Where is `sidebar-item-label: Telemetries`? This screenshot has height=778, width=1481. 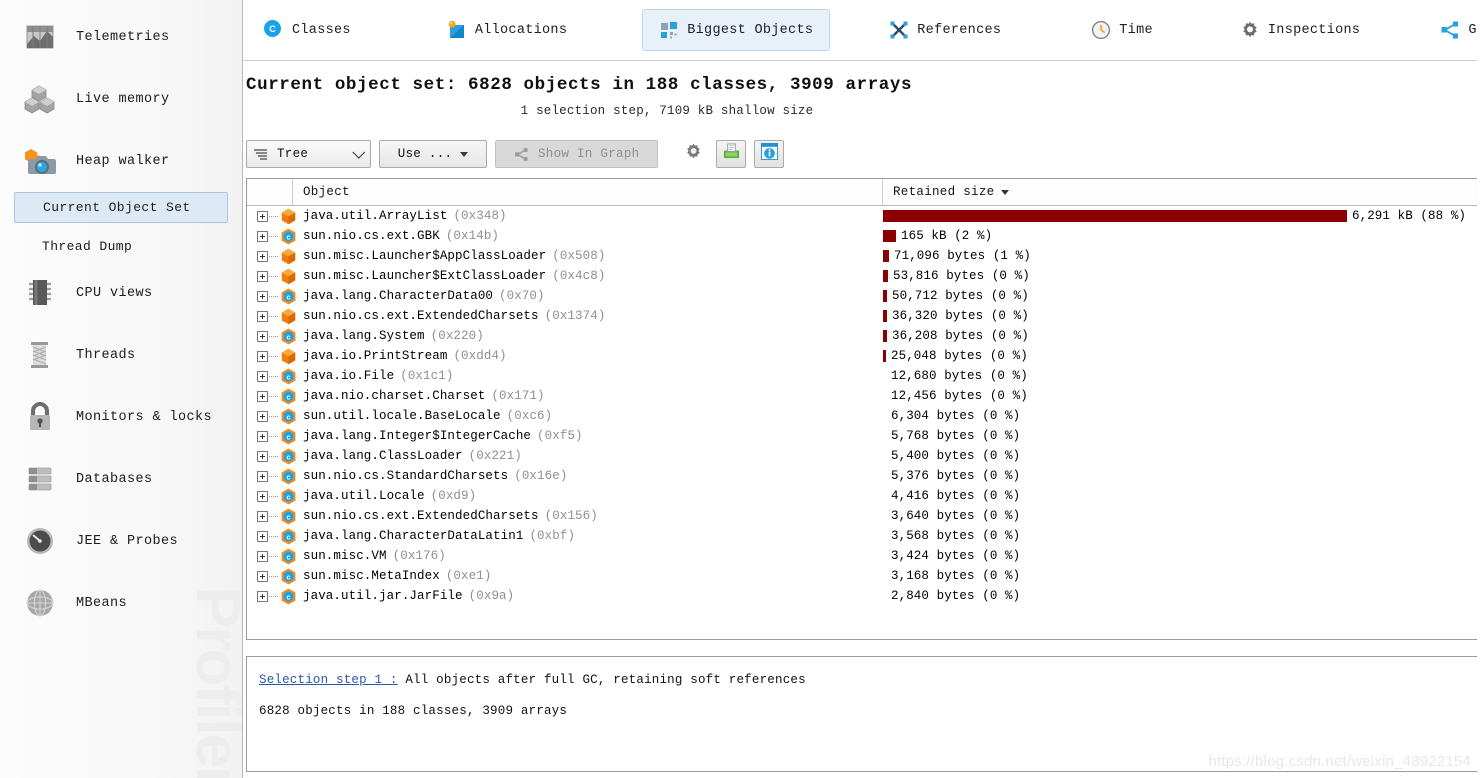 sidebar-item-label: Telemetries is located at coordinates (123, 37).